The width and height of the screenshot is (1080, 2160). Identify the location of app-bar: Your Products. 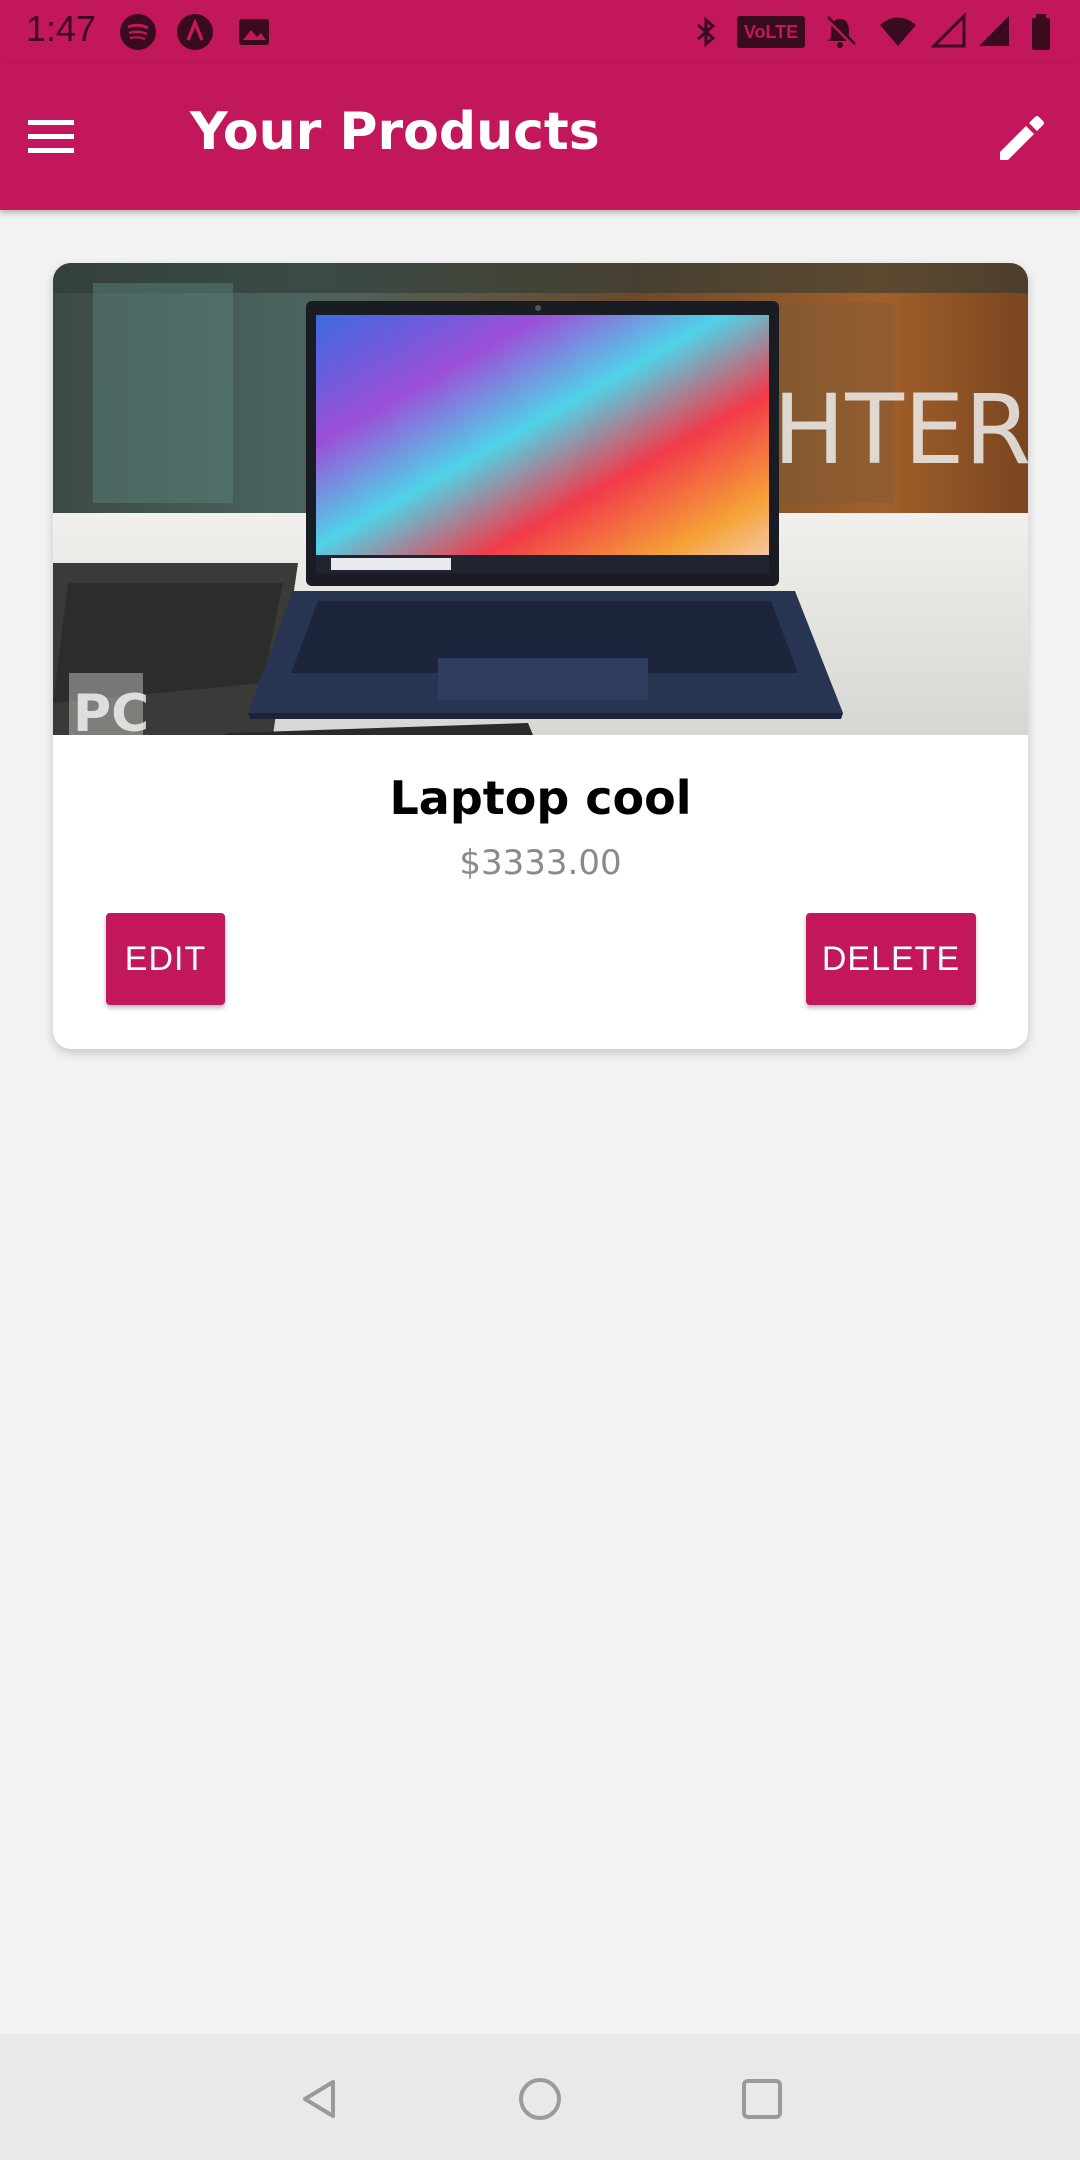
(540, 137).